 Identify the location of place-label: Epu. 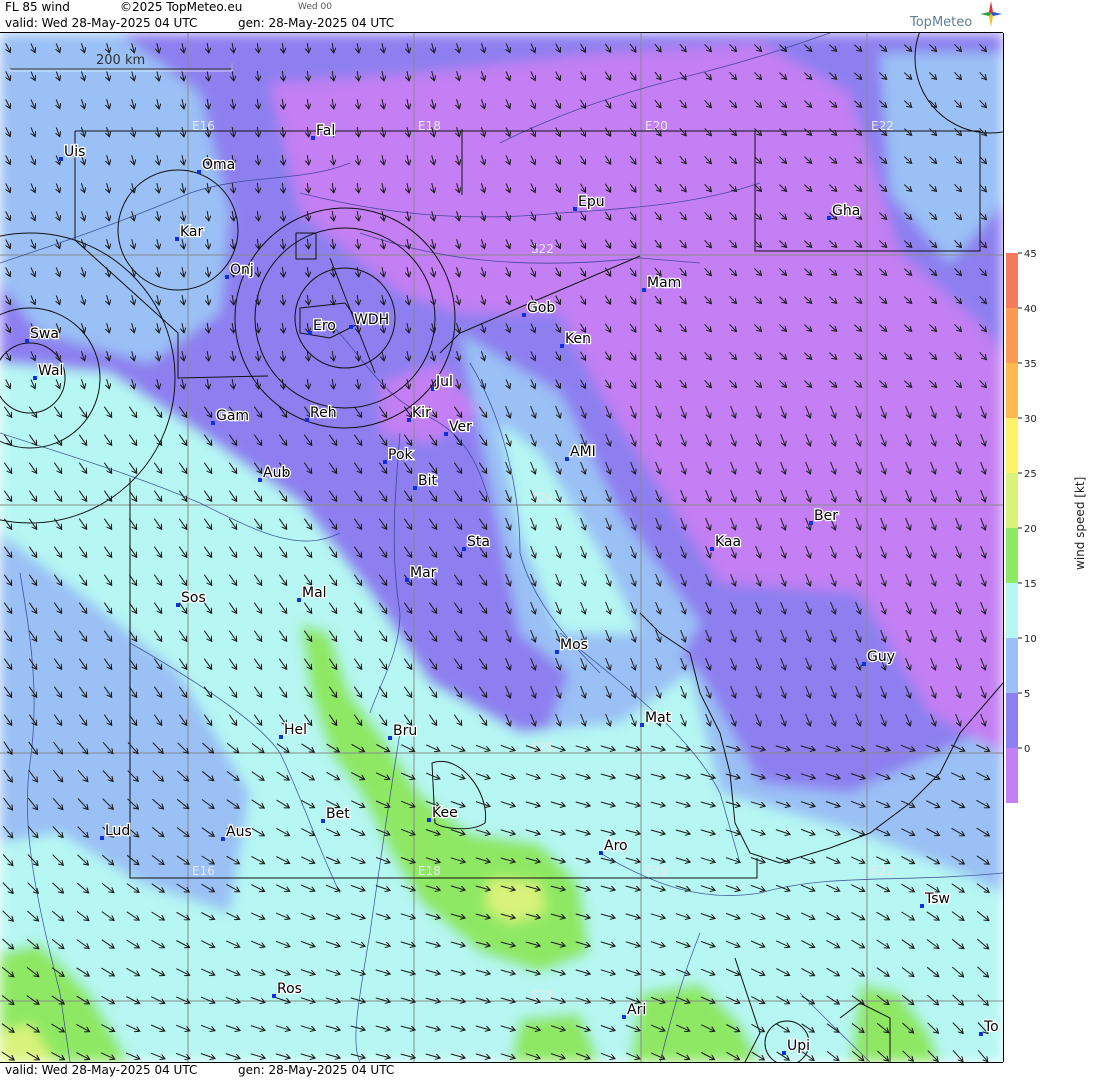
(591, 202).